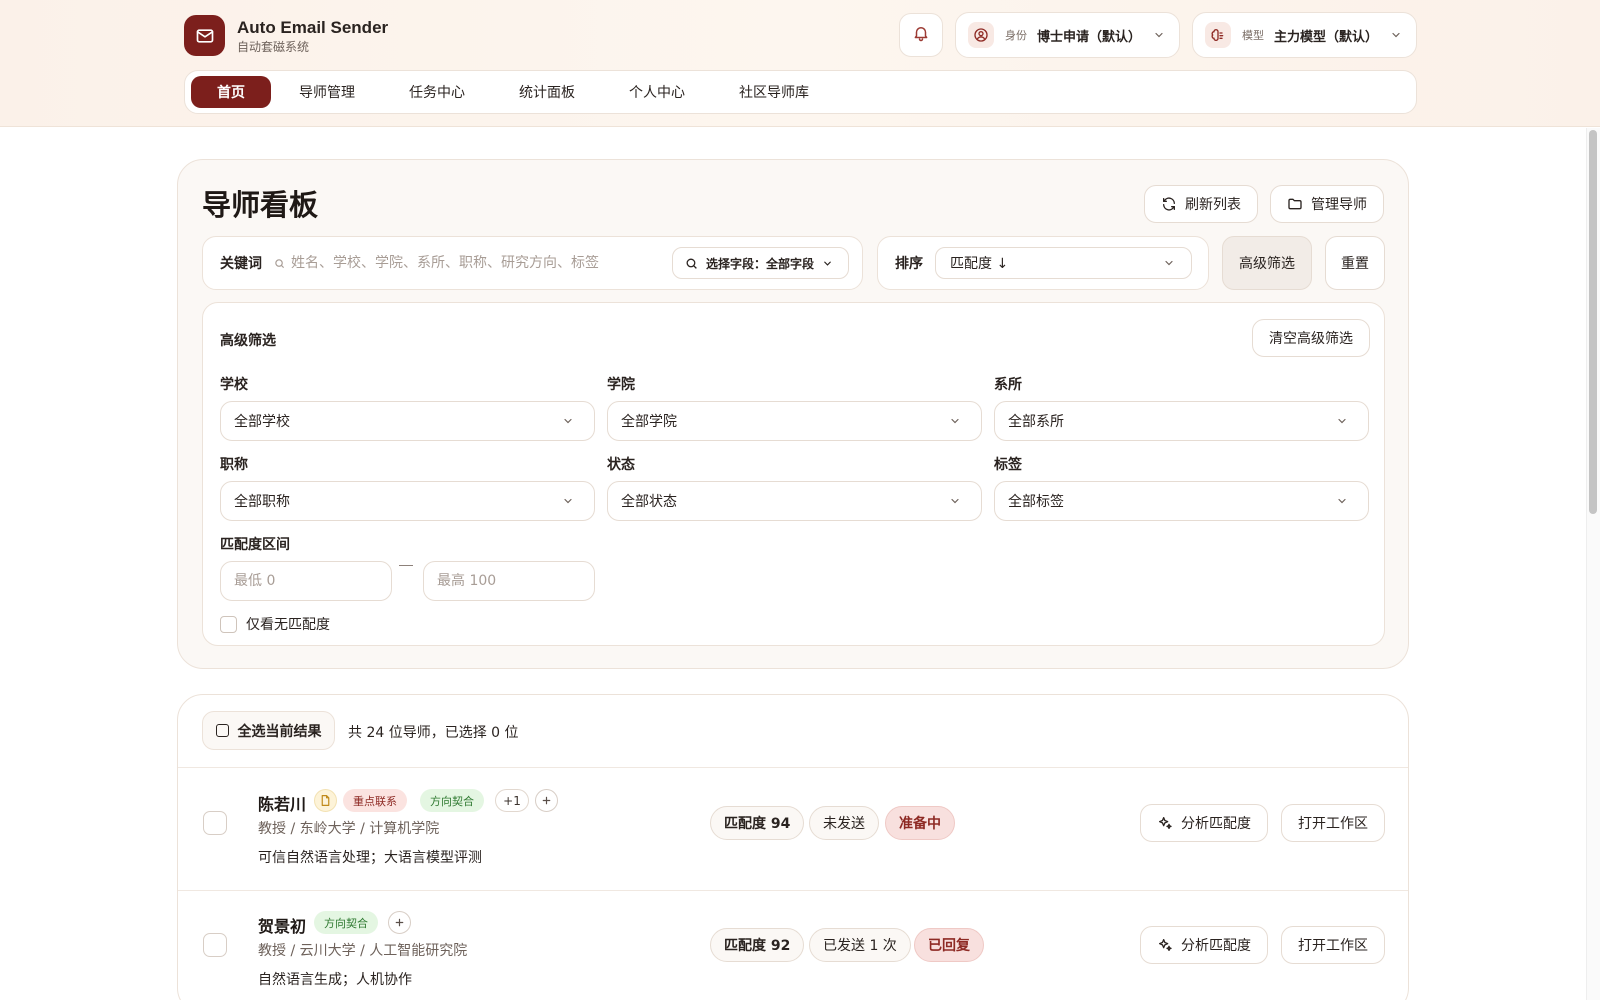  What do you see at coordinates (234, 385) in the screenshot?
I see `school-filter-label: 学校` at bounding box center [234, 385].